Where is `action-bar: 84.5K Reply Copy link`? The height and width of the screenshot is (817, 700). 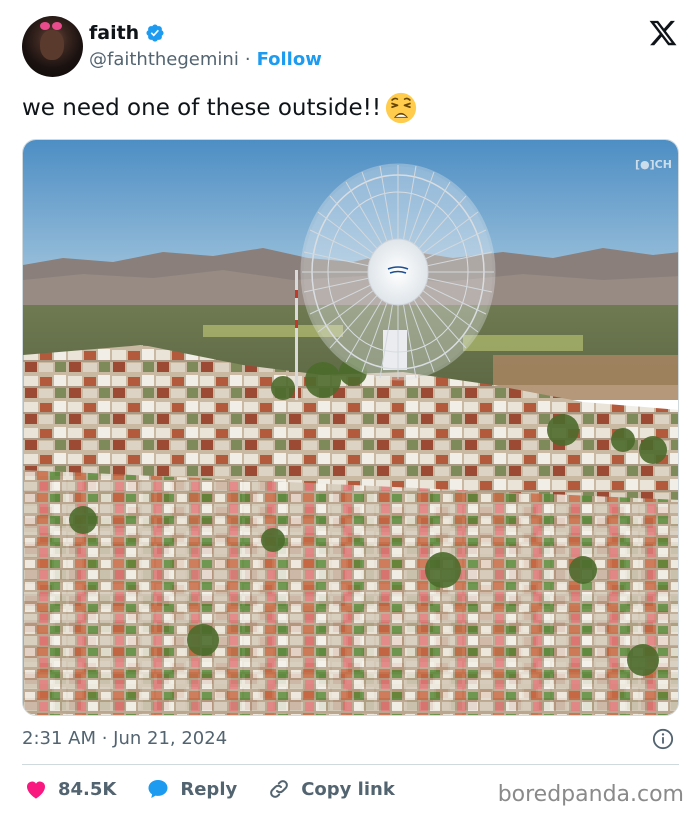 action-bar: 84.5K Reply Copy link is located at coordinates (224, 789).